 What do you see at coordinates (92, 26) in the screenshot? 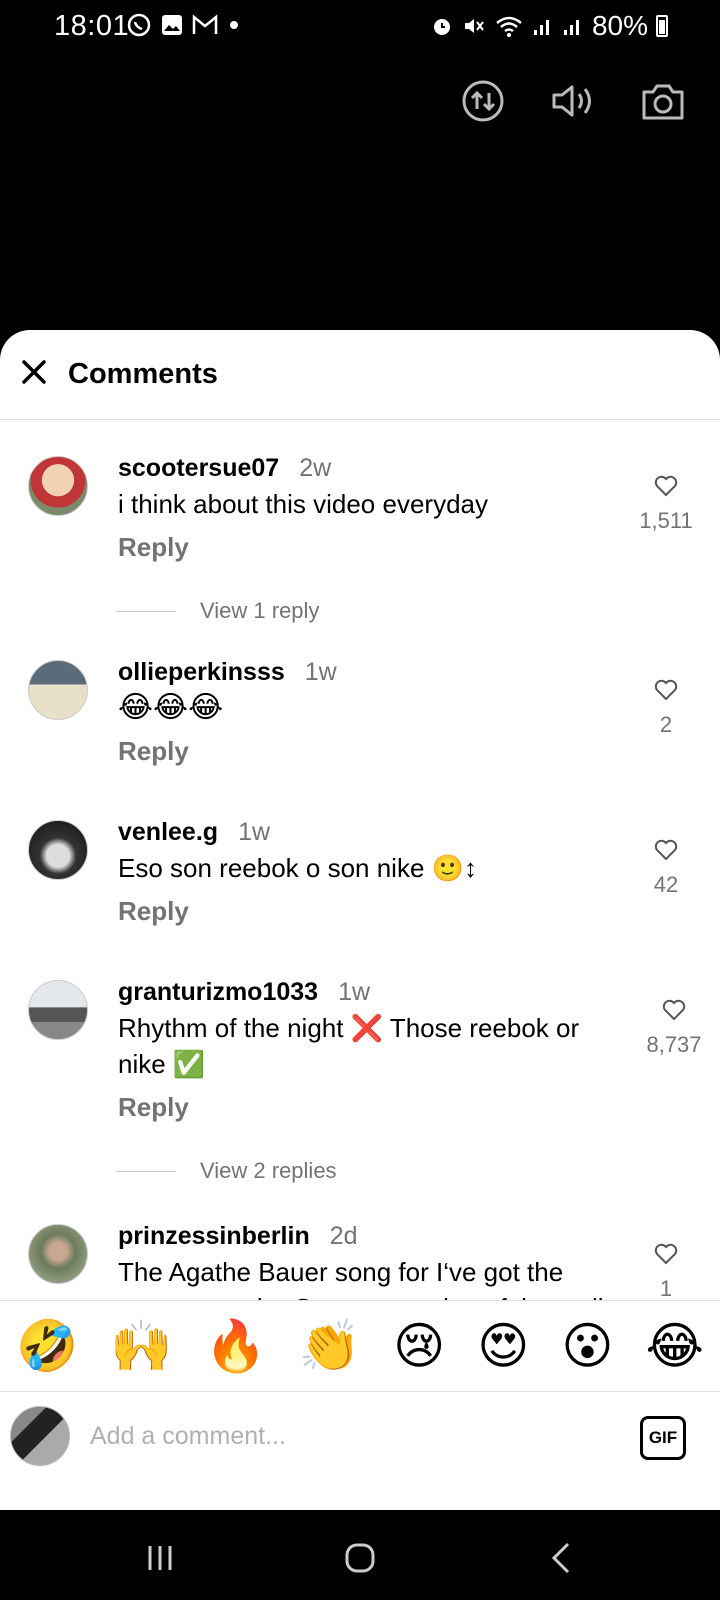
I see `status-time: 18:01` at bounding box center [92, 26].